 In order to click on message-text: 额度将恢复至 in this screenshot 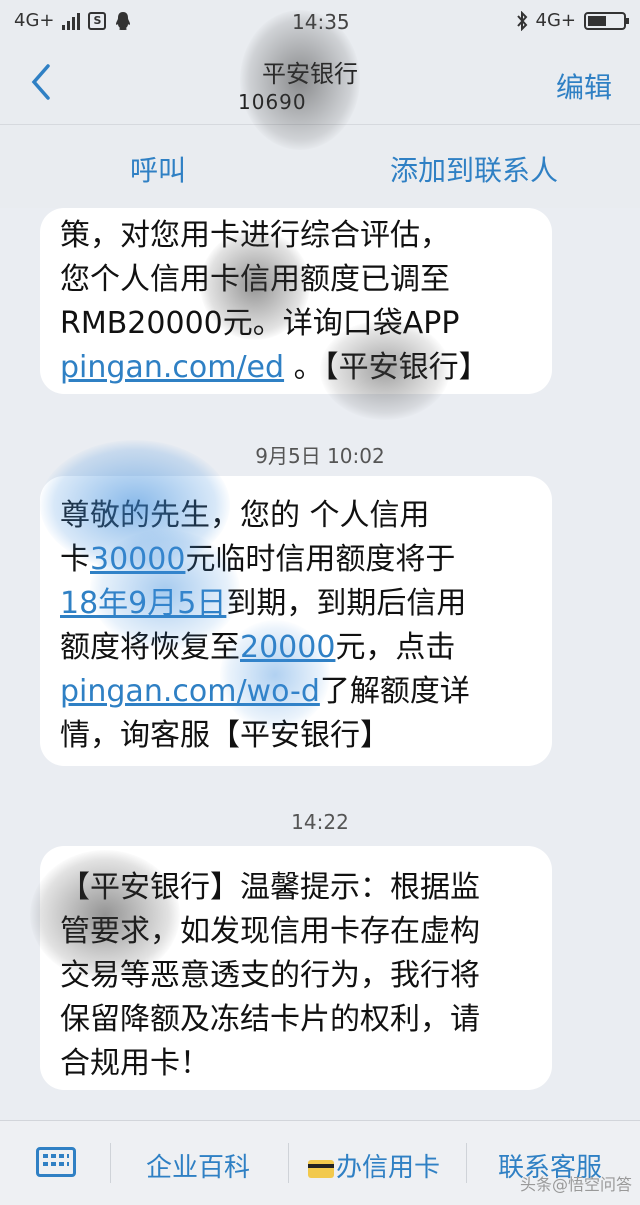, I will do `click(150, 647)`.